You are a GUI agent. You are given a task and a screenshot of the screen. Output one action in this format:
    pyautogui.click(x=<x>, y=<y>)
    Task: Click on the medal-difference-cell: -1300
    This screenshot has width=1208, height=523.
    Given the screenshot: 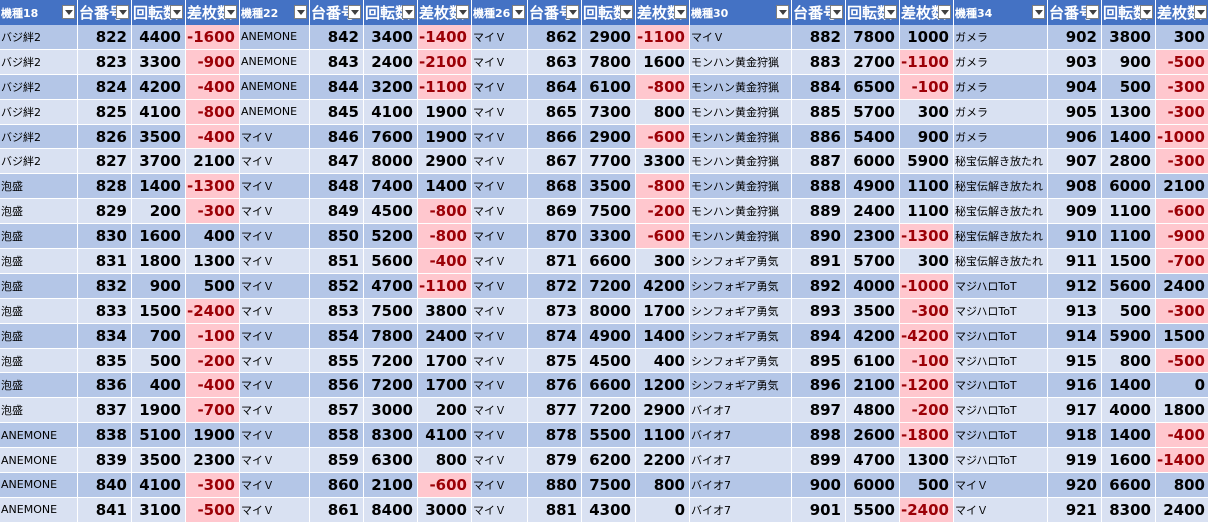 What is the action you would take?
    pyautogui.click(x=927, y=237)
    